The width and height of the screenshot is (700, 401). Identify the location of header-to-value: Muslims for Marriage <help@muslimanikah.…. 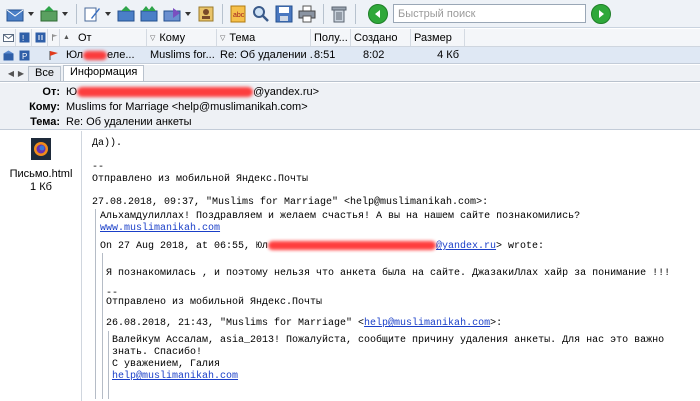
(383, 107).